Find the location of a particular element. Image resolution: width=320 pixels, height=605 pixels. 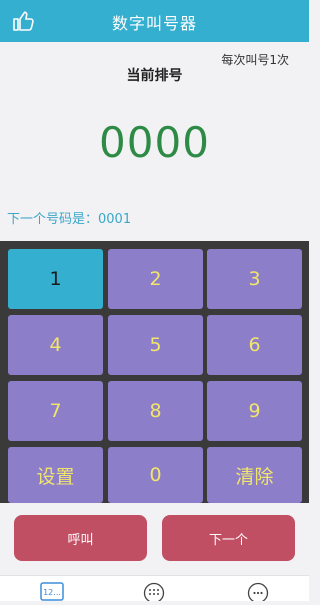

current-number: 0000 is located at coordinates (154, 142).